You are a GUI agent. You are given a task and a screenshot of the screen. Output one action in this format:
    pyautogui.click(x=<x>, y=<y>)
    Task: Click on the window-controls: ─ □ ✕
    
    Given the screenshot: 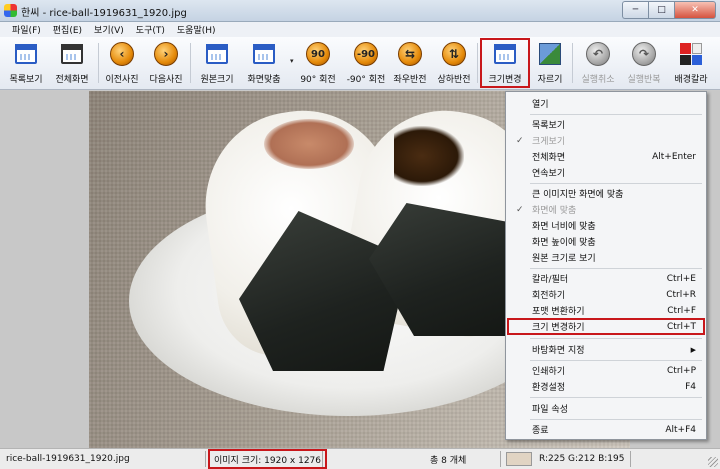 What is the action you would take?
    pyautogui.click(x=669, y=10)
    